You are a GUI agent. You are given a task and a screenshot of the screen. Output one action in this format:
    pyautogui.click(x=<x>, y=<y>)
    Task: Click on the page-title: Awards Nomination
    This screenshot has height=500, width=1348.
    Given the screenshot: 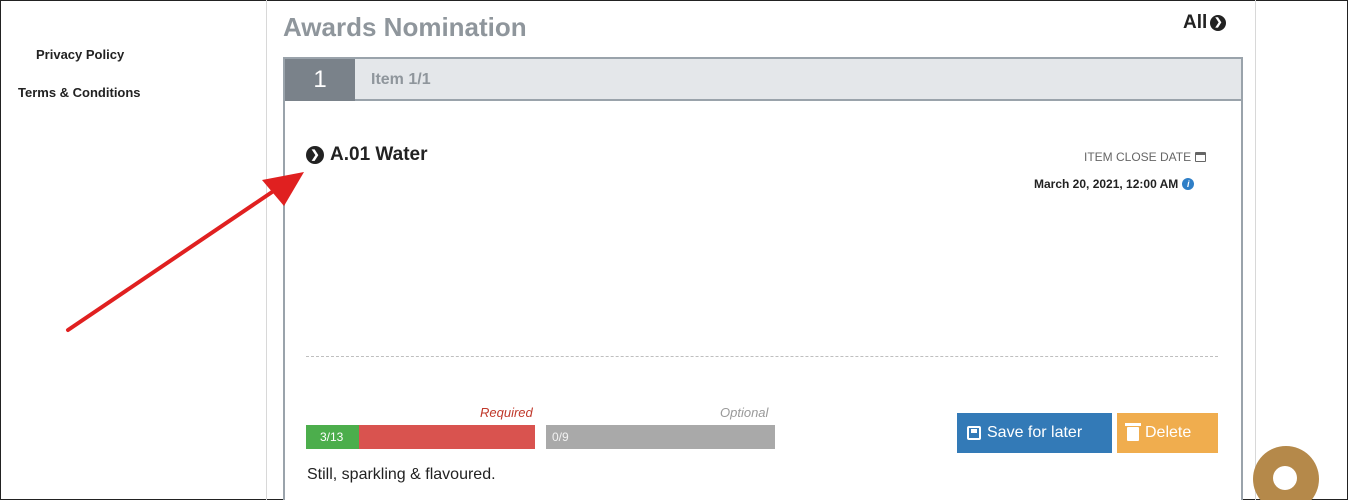 What is the action you would take?
    pyautogui.click(x=405, y=27)
    